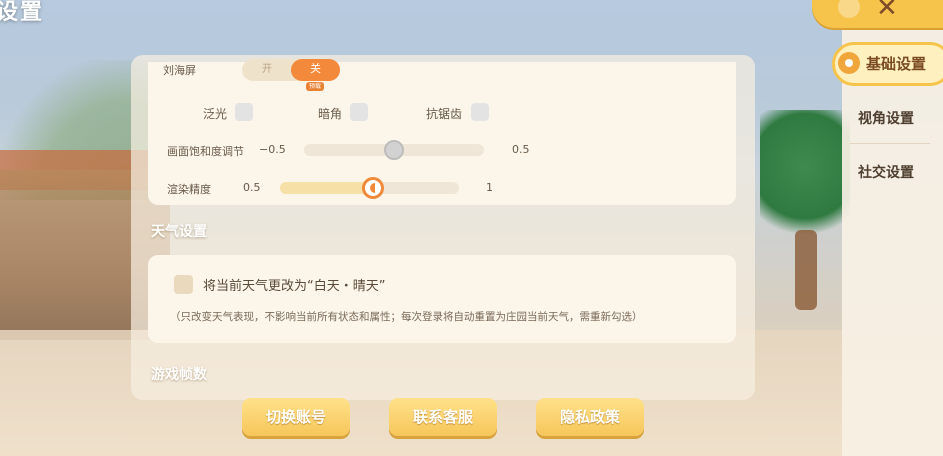 This screenshot has height=456, width=943. Describe the element at coordinates (215, 114) in the screenshot. I see `bloom-label: 泛光` at that location.